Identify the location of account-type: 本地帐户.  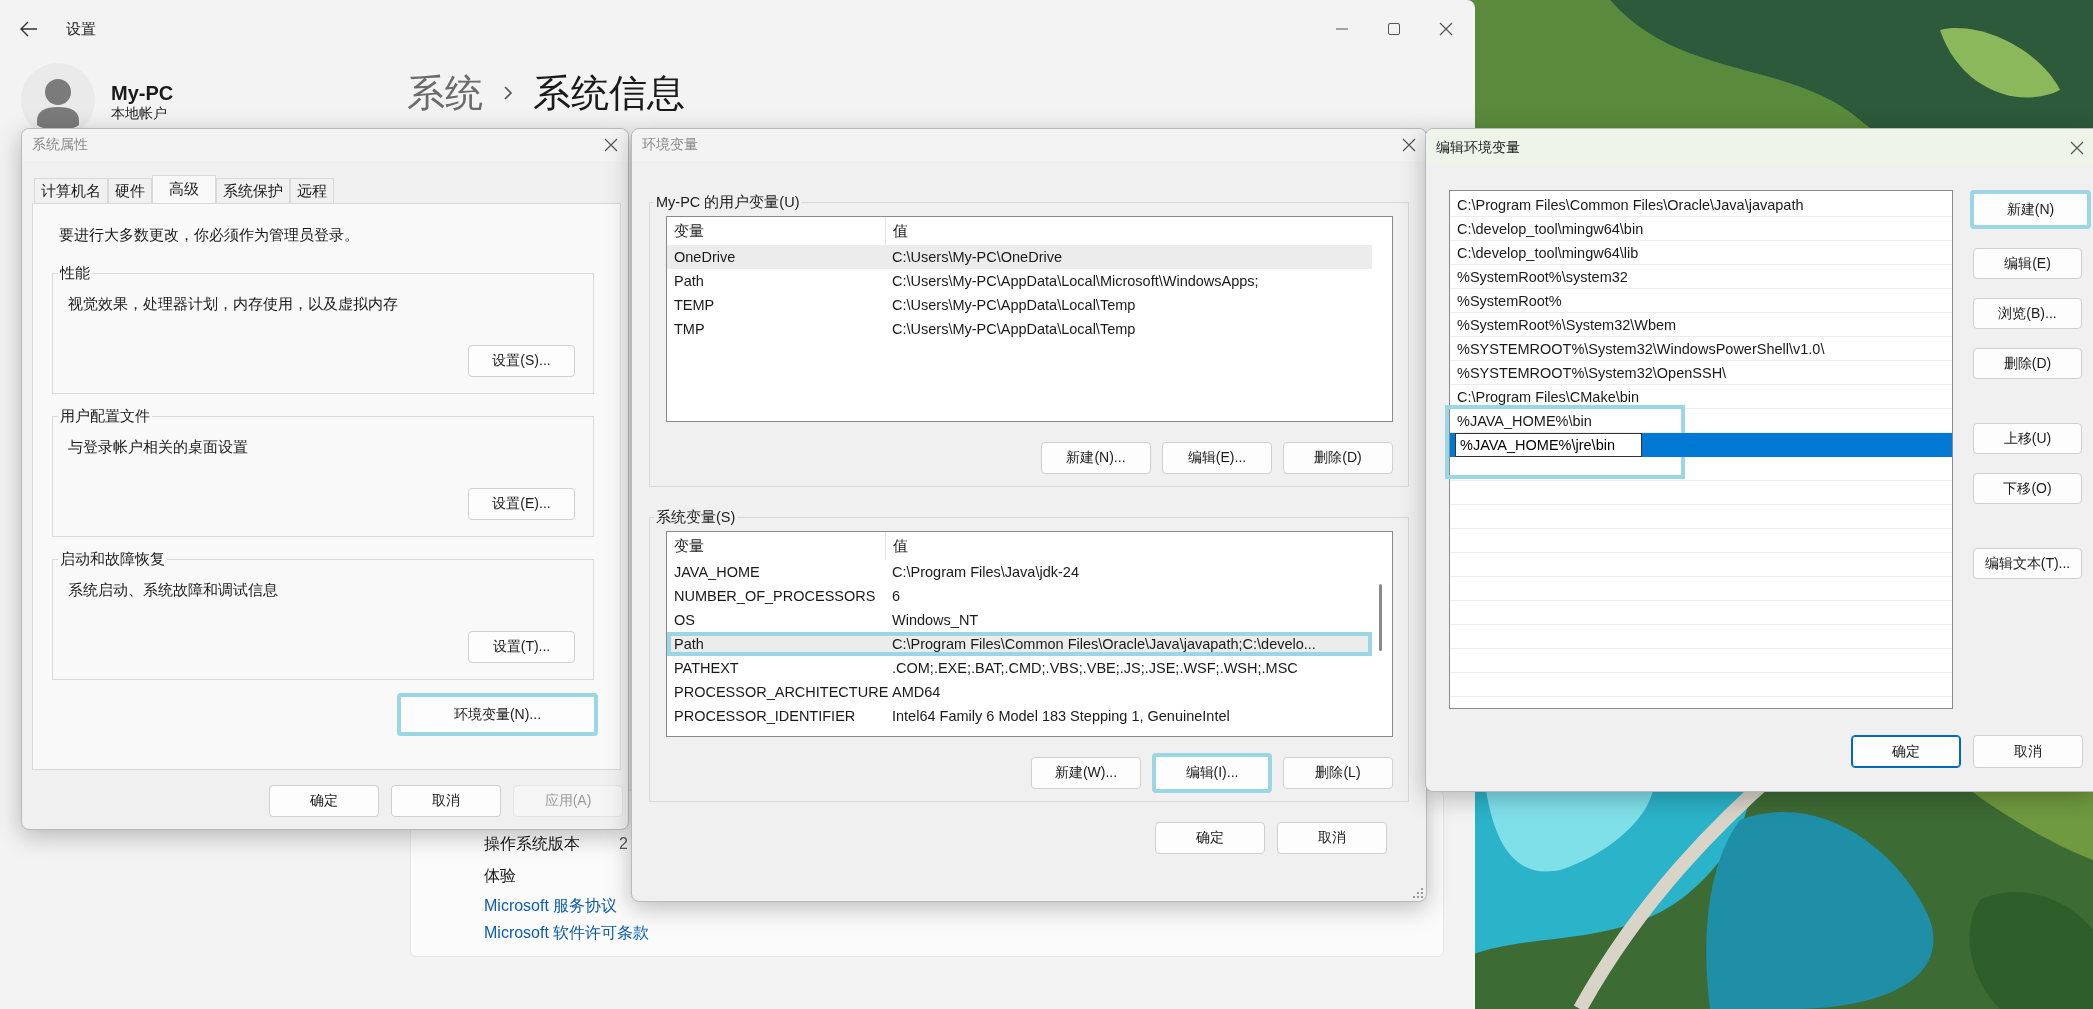
(139, 114).